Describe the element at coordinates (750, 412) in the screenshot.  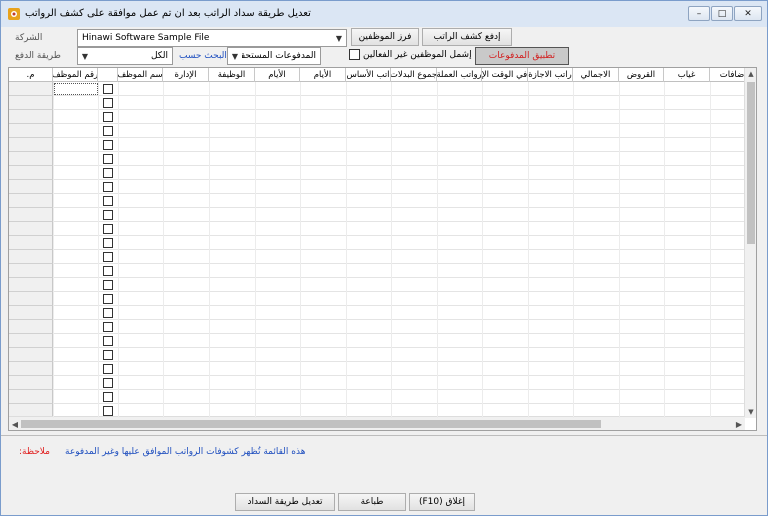
I see `scroll-down-icon: ▼` at that location.